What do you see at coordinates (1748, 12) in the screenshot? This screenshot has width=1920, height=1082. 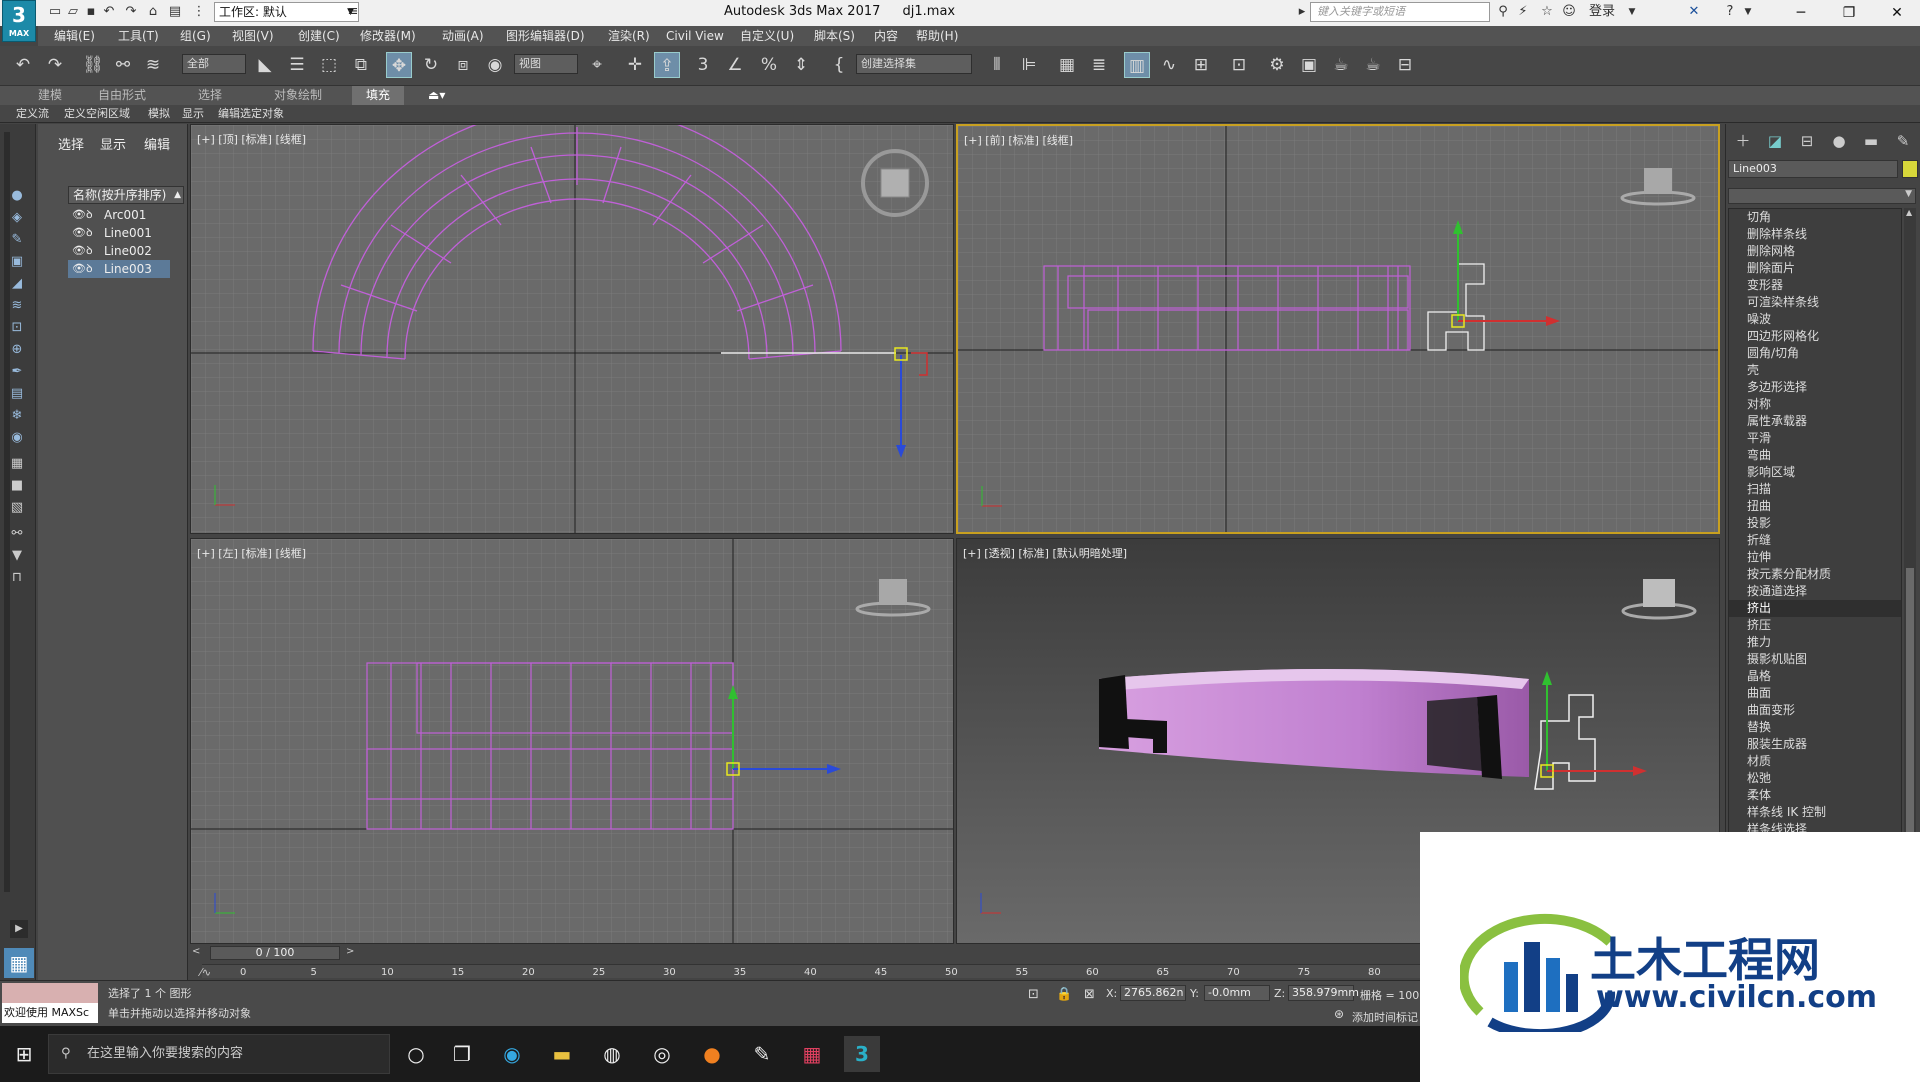 I see `help-chevron-icon: ▼` at bounding box center [1748, 12].